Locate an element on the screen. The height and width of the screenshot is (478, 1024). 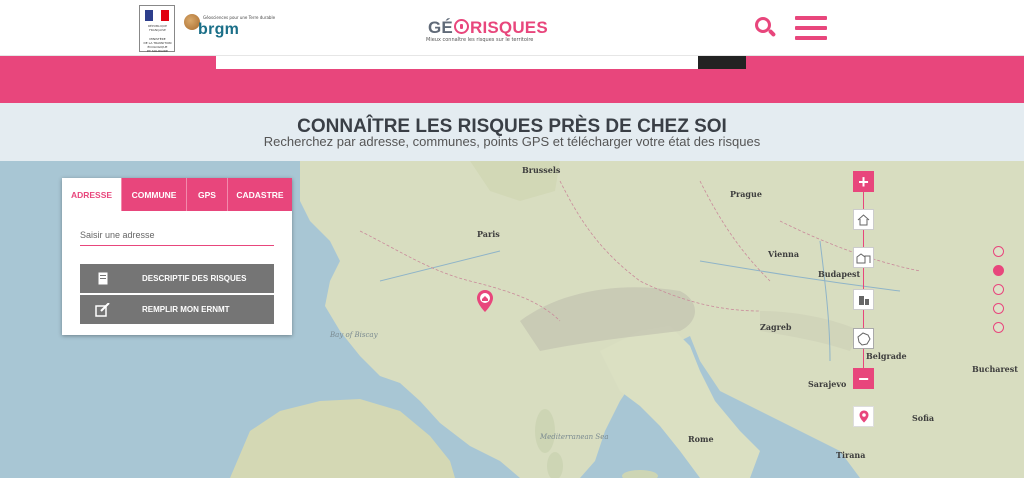
location-marker-icon is located at coordinates (485, 301).